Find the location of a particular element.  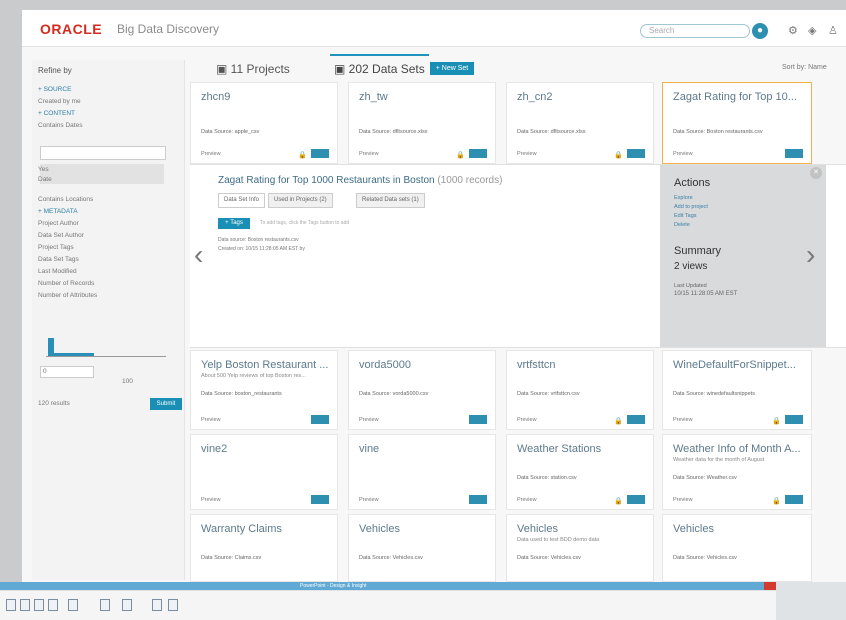

sidebar-item-metadata: + METADATA is located at coordinates (58, 211).